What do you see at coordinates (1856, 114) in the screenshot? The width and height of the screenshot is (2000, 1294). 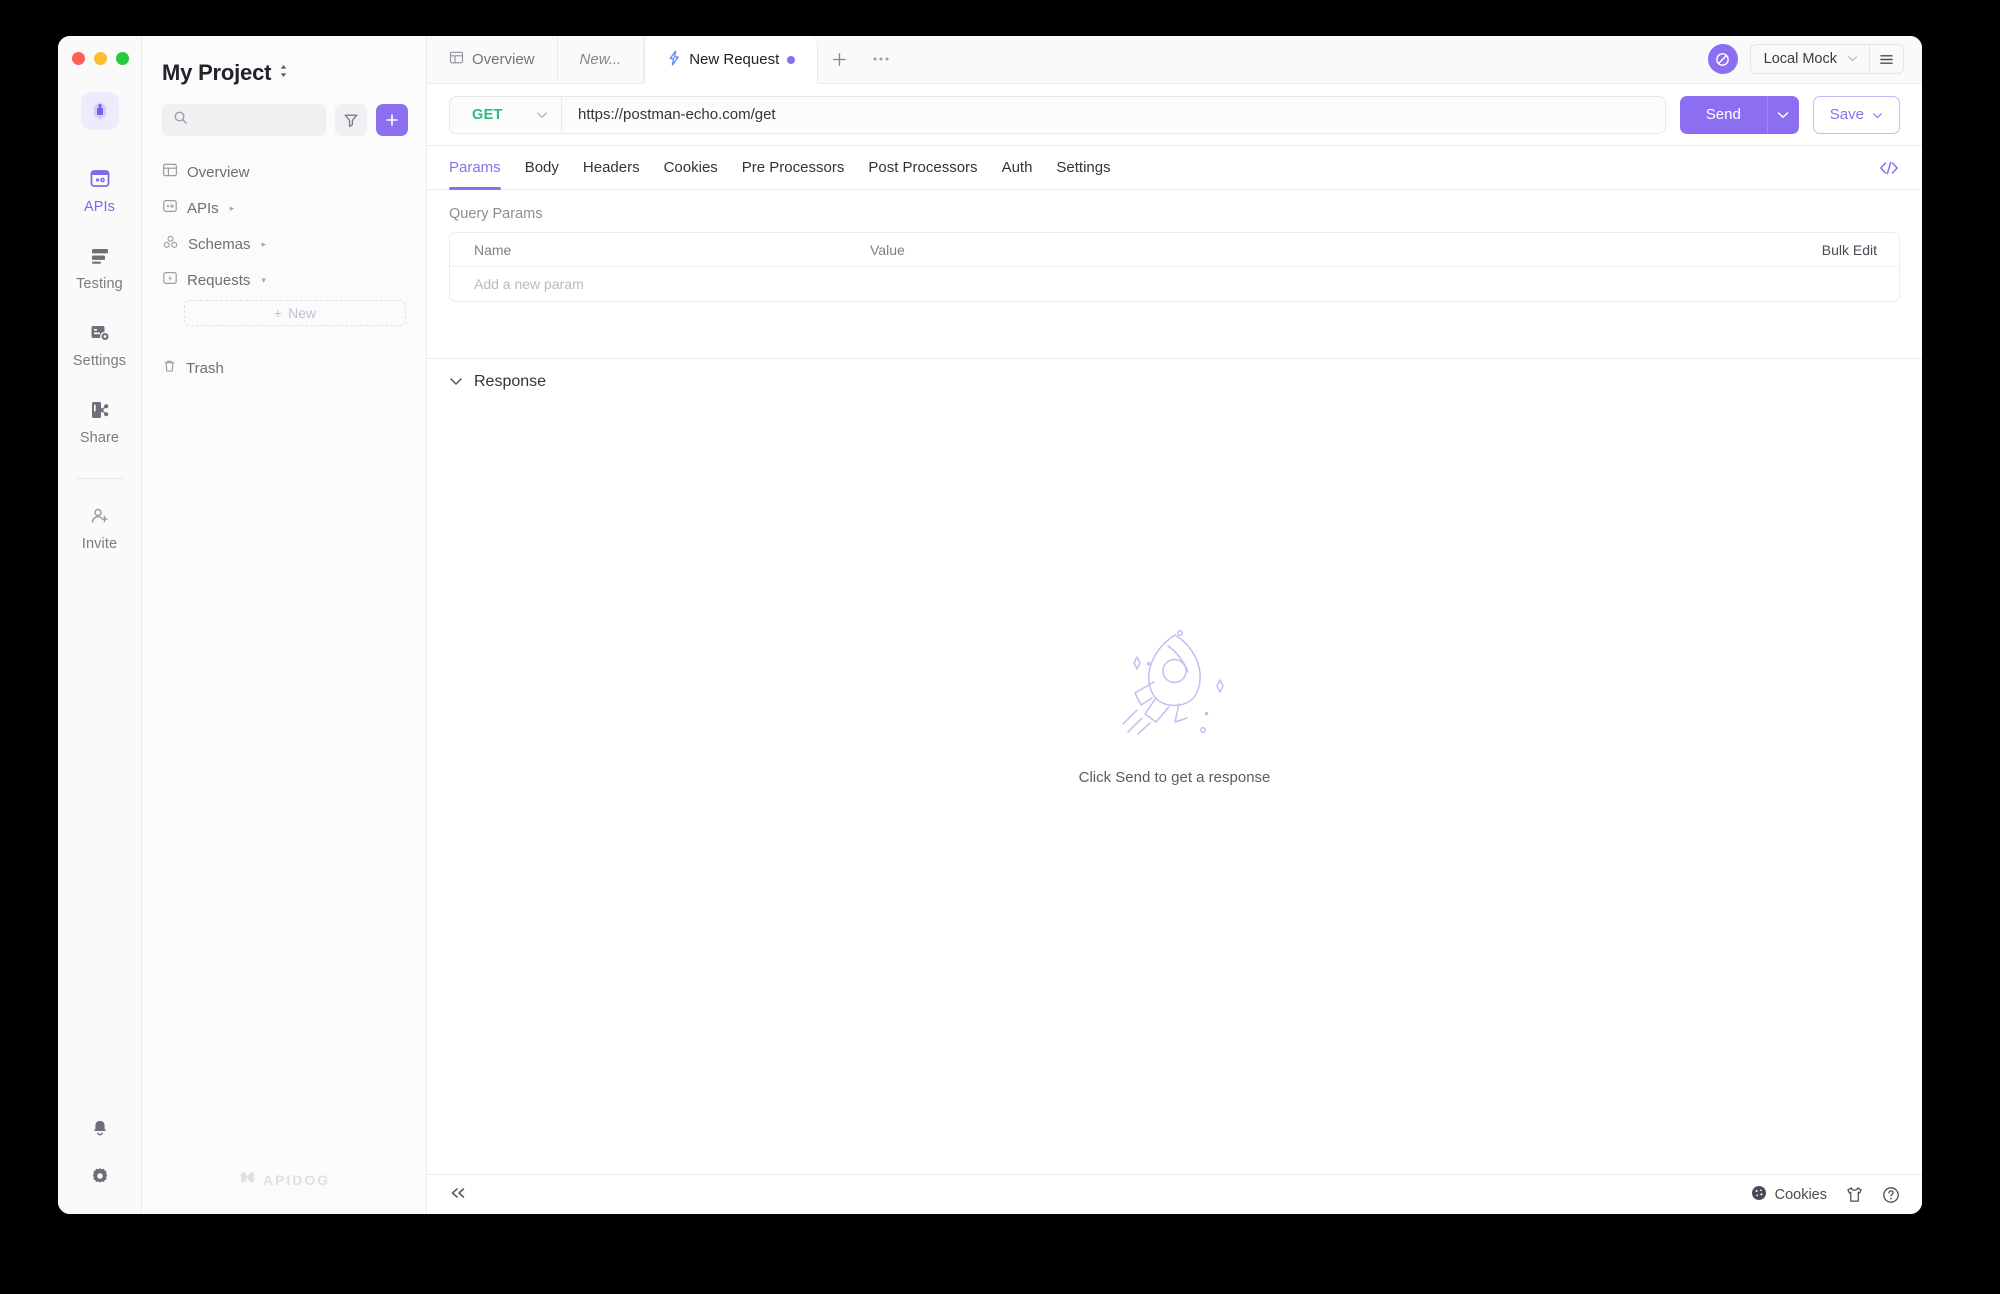 I see `save-button: Save` at bounding box center [1856, 114].